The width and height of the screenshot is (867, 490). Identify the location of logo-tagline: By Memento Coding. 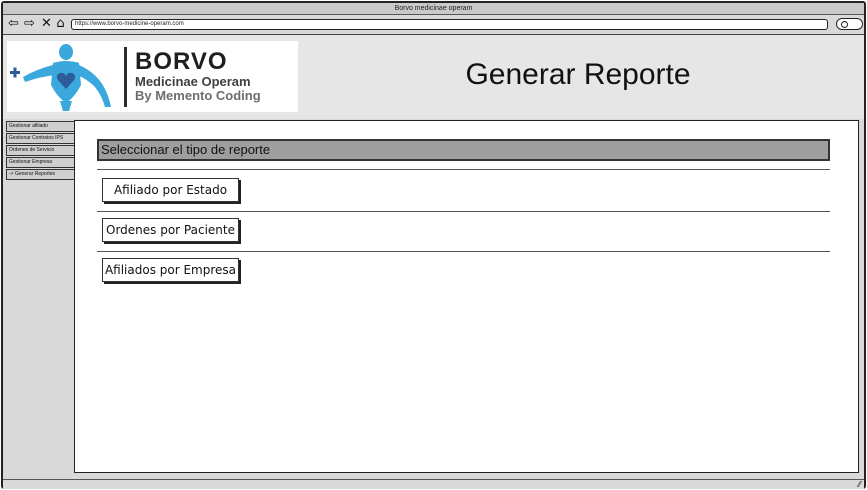
(198, 95).